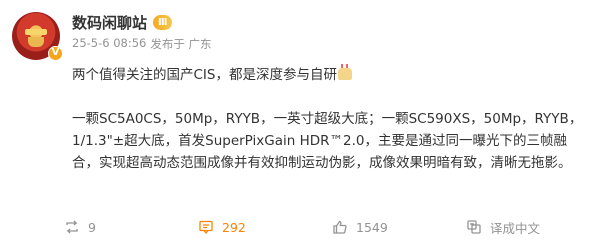 The width and height of the screenshot is (600, 244). Describe the element at coordinates (36, 32) in the screenshot. I see `avatar-visor` at that location.